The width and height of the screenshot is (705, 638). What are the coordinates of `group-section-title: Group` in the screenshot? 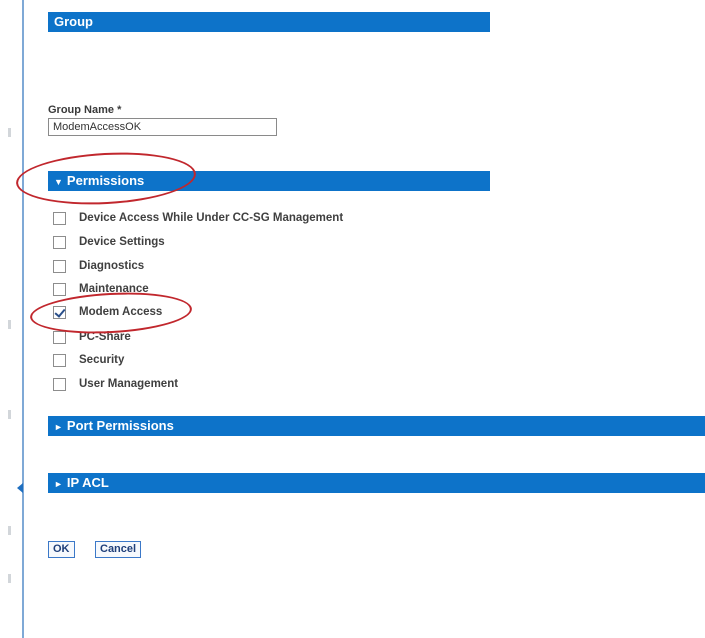 It's located at (73, 21).